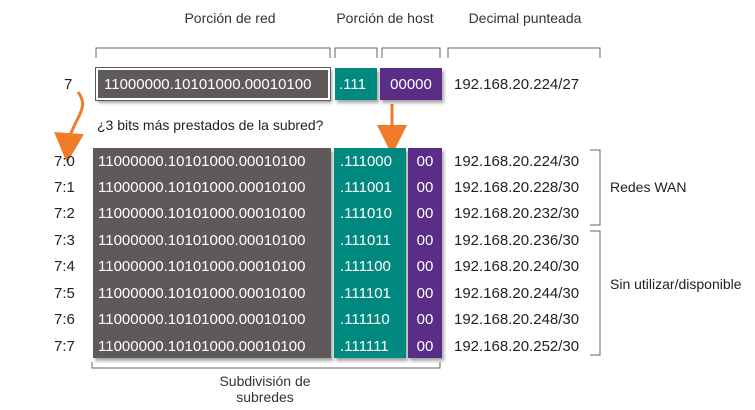 Image resolution: width=755 pixels, height=410 pixels. What do you see at coordinates (366, 187) in the screenshot?
I see `row-subnet-bits: .111001` at bounding box center [366, 187].